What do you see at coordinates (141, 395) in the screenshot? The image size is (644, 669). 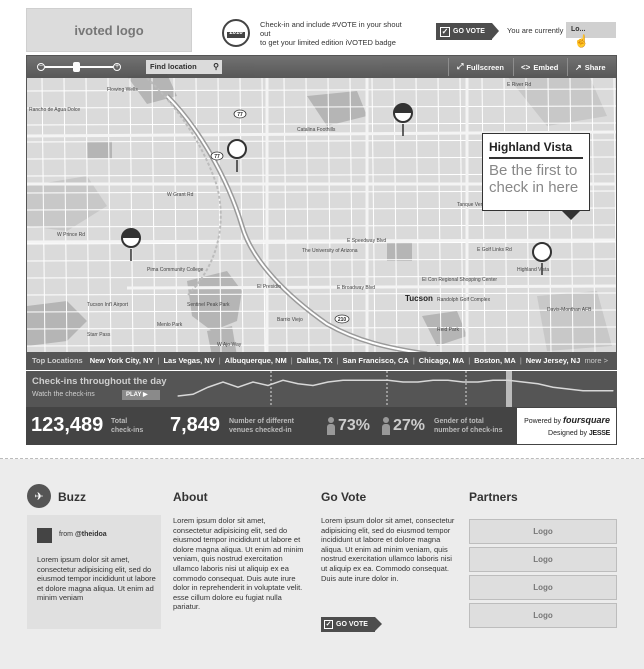 I see `play-button: PLAY ▶` at bounding box center [141, 395].